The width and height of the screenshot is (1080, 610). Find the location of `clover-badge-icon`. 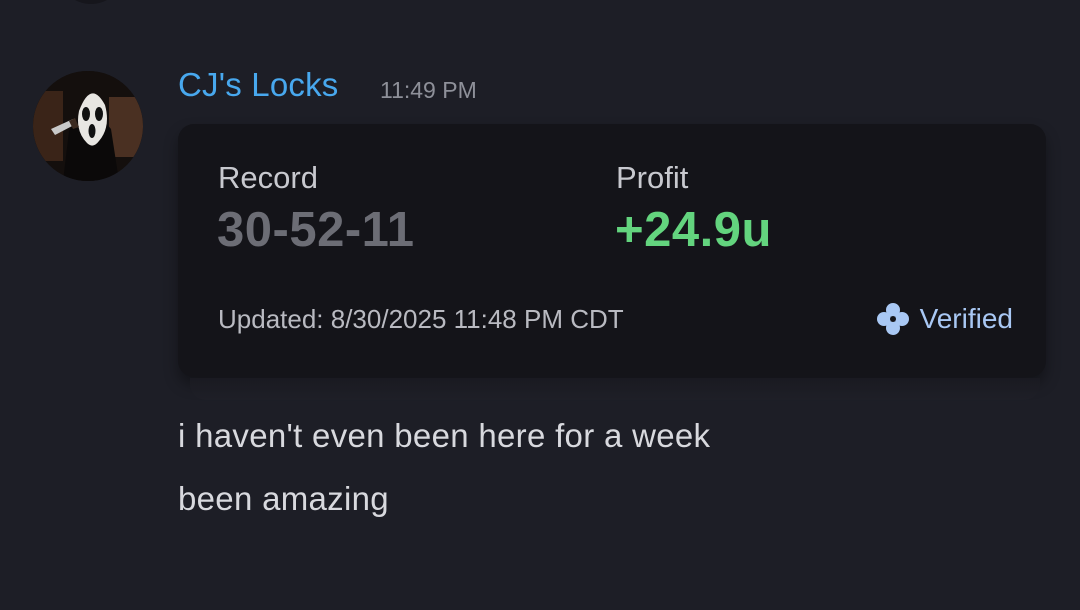

clover-badge-icon is located at coordinates (892, 319).